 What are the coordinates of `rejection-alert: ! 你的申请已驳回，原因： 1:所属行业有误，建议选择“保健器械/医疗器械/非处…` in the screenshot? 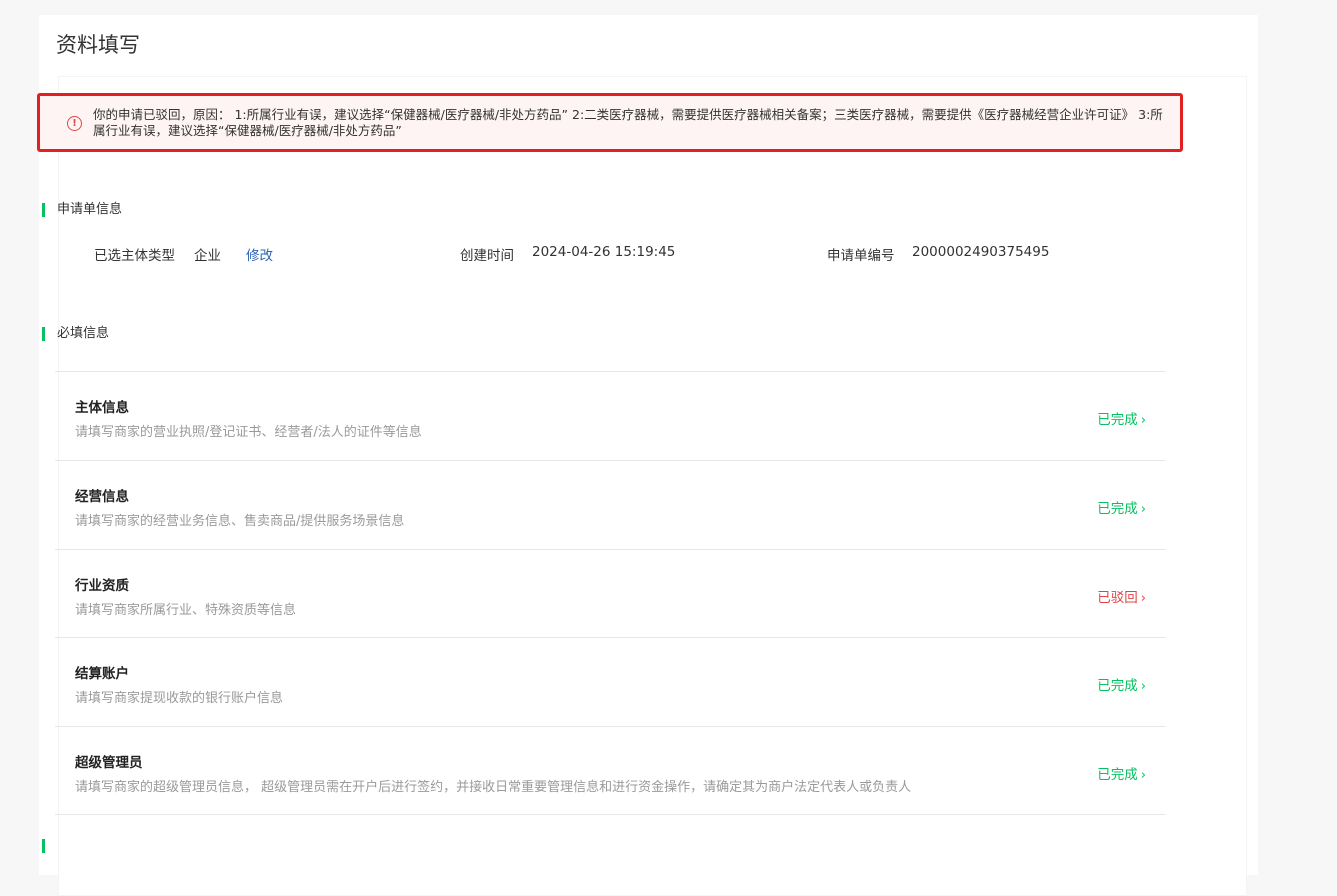 It's located at (610, 122).